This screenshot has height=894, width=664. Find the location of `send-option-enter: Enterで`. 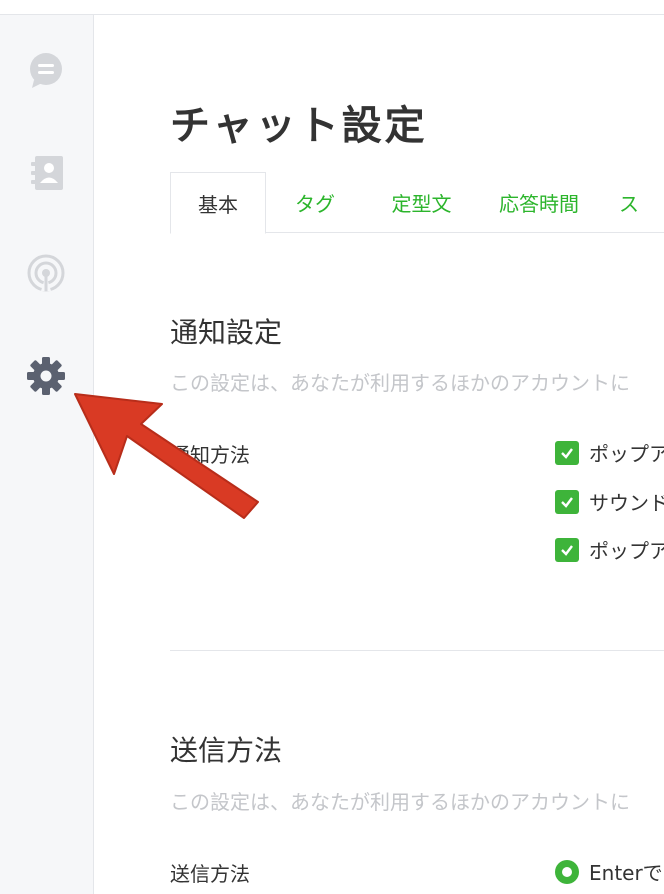

send-option-enter: Enterで is located at coordinates (609, 871).